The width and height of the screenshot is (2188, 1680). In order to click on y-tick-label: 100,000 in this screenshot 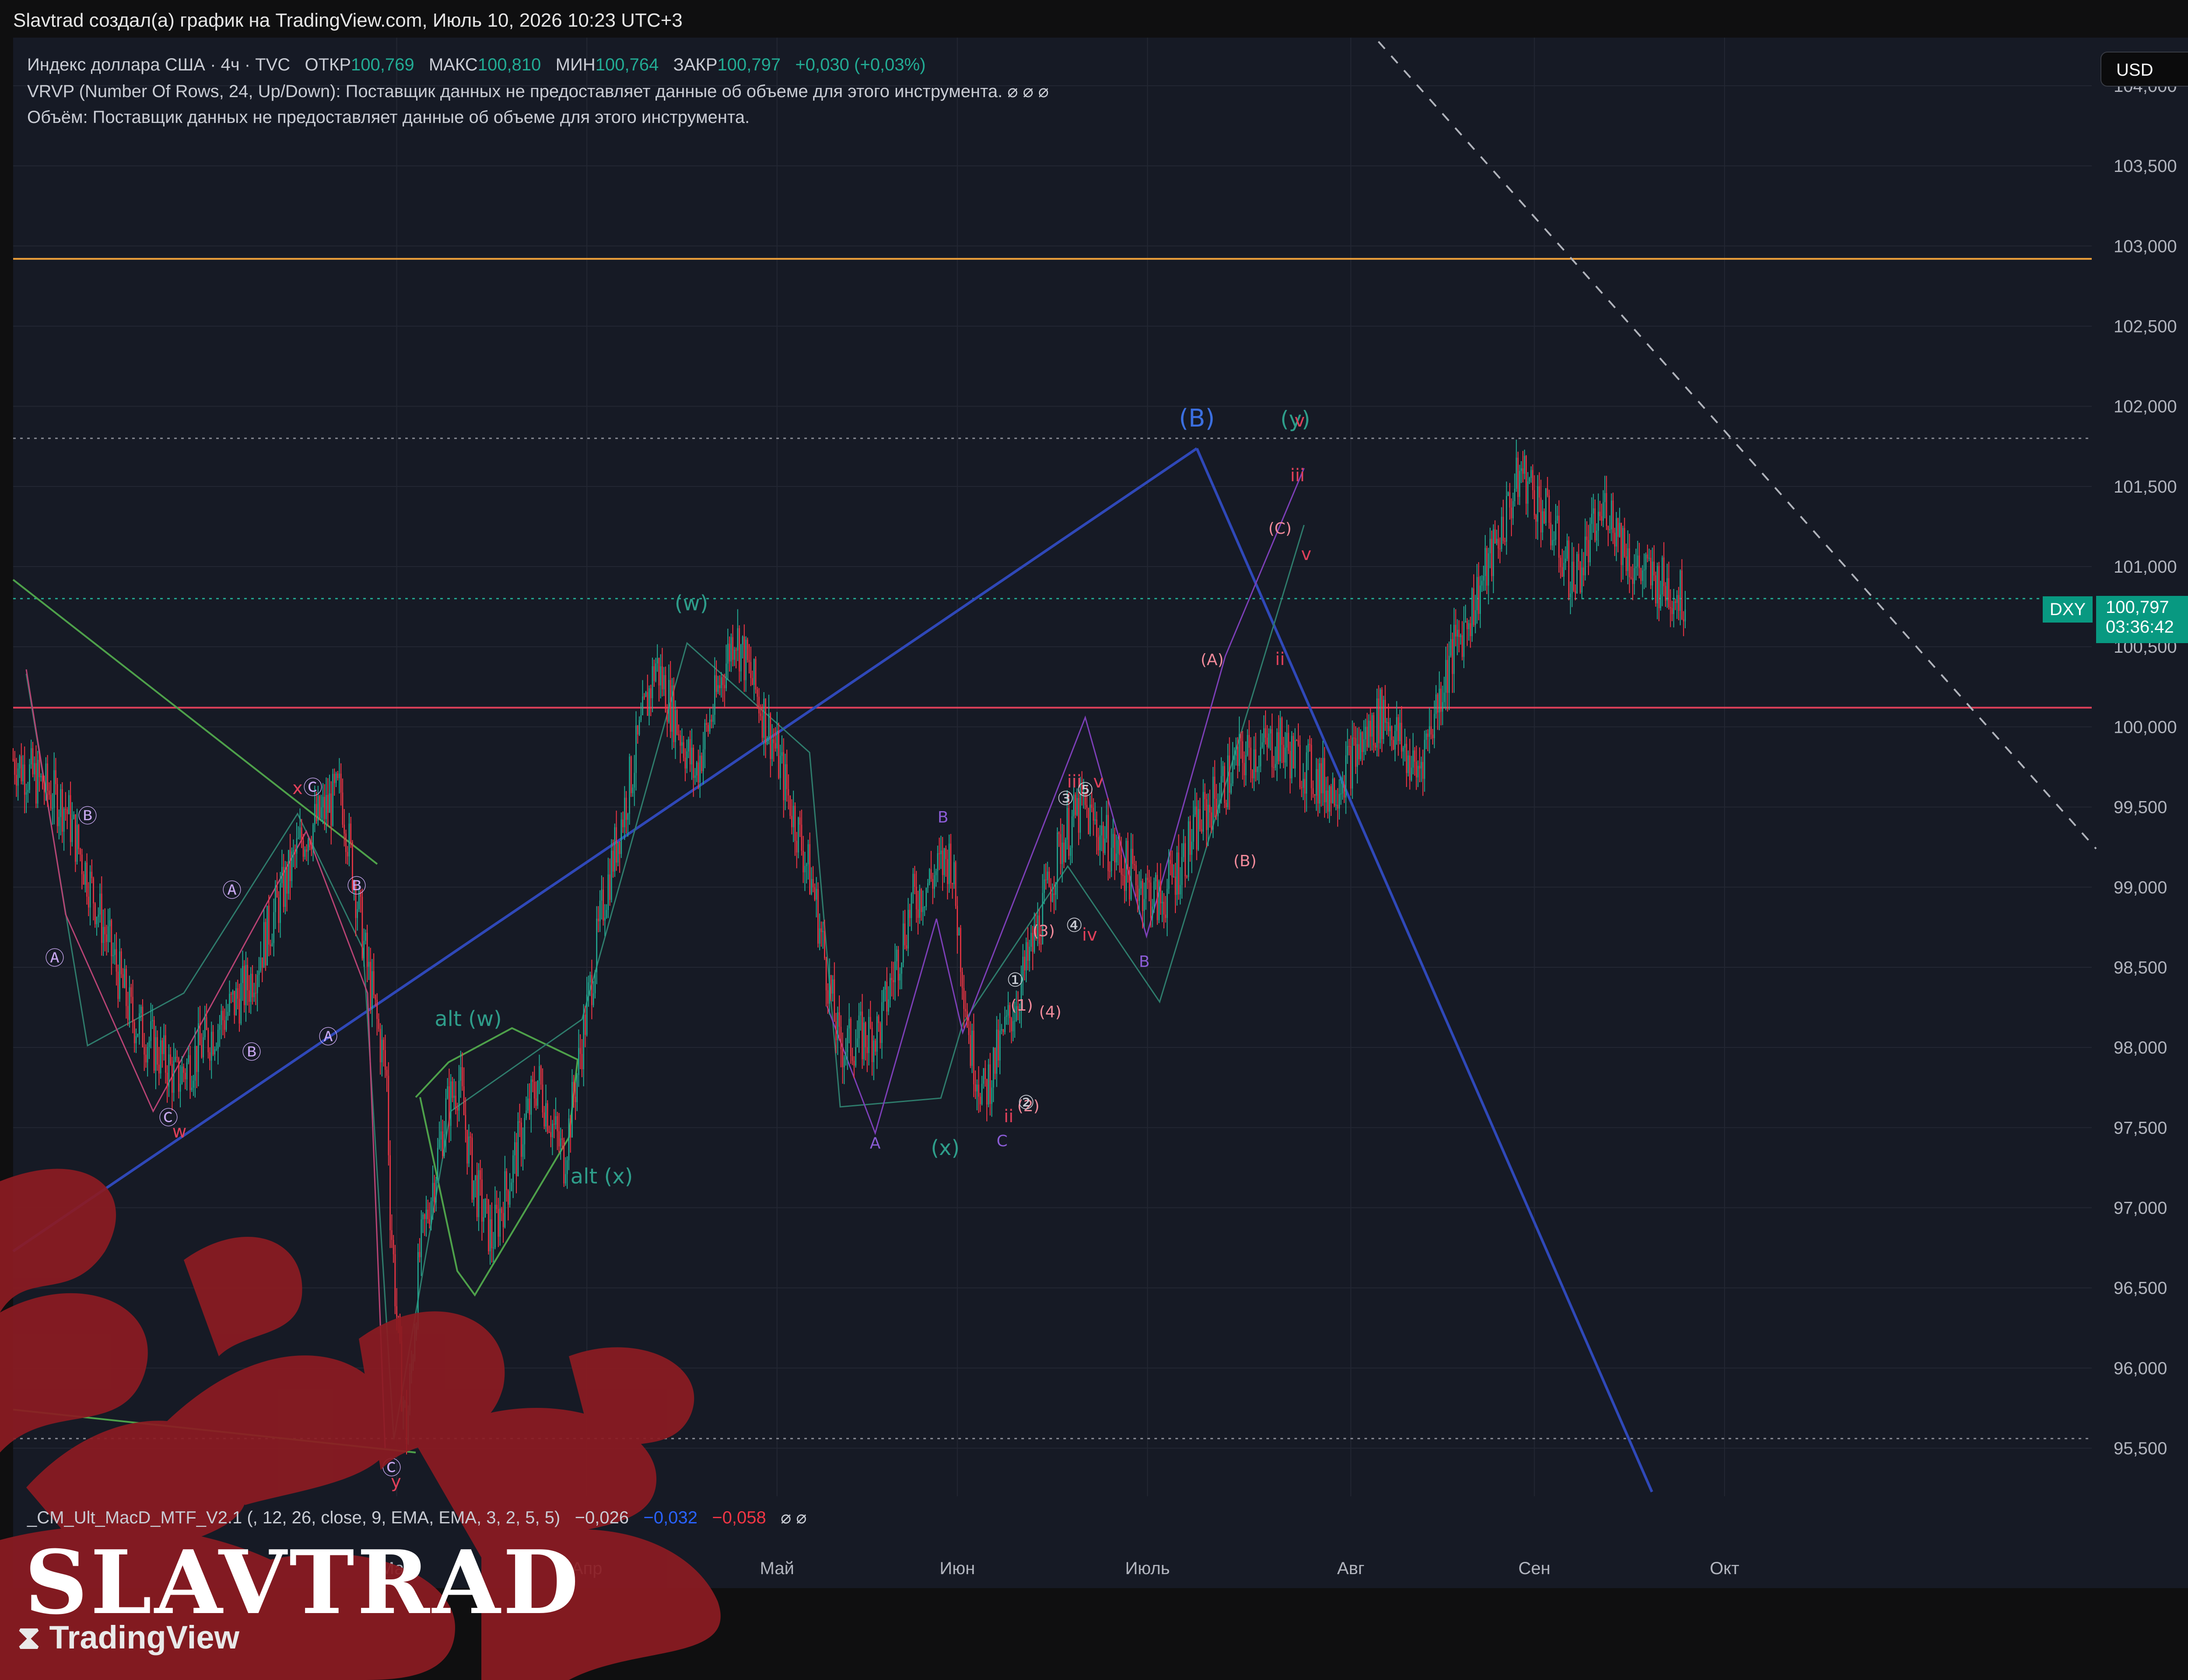, I will do `click(2146, 727)`.